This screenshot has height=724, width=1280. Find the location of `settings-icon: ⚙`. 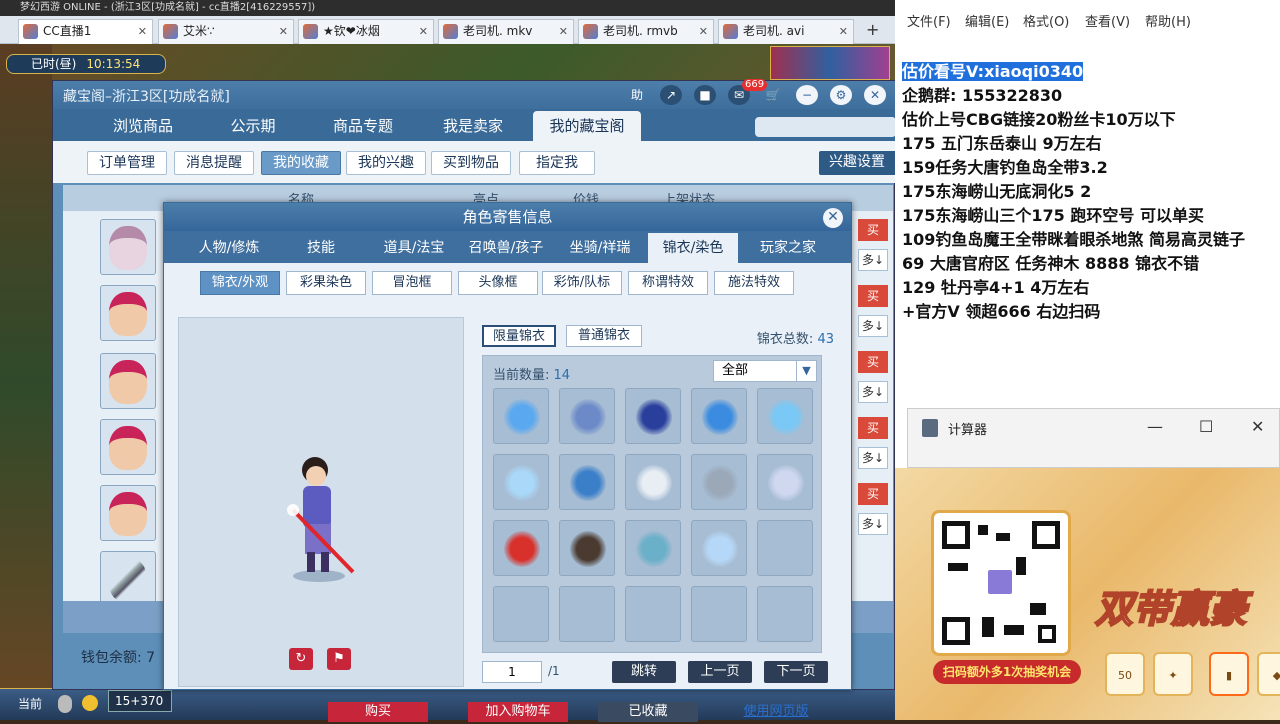

settings-icon: ⚙ is located at coordinates (841, 95).